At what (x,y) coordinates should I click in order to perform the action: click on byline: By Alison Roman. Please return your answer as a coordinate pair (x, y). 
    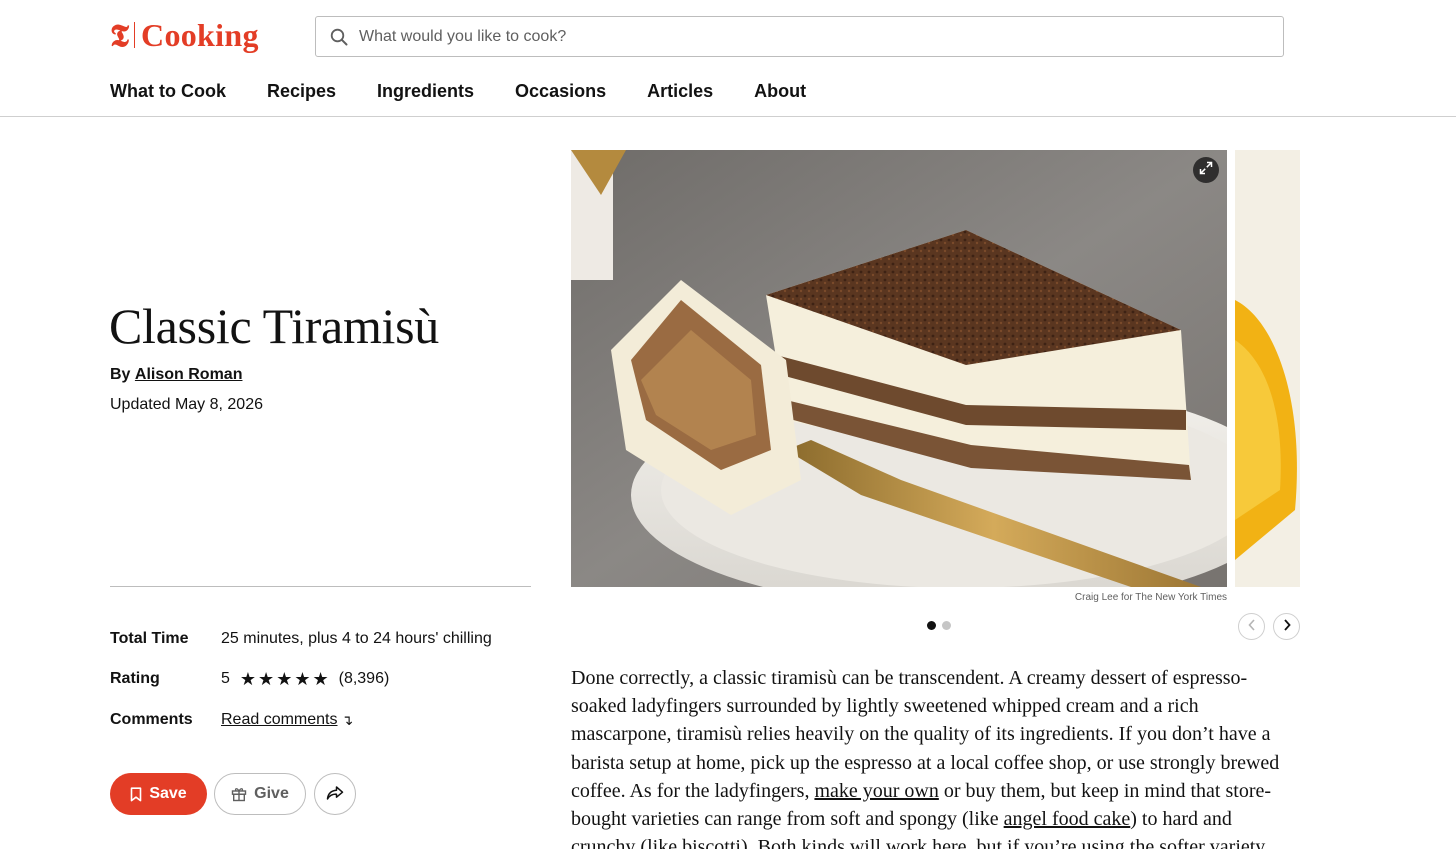
    Looking at the image, I should click on (176, 375).